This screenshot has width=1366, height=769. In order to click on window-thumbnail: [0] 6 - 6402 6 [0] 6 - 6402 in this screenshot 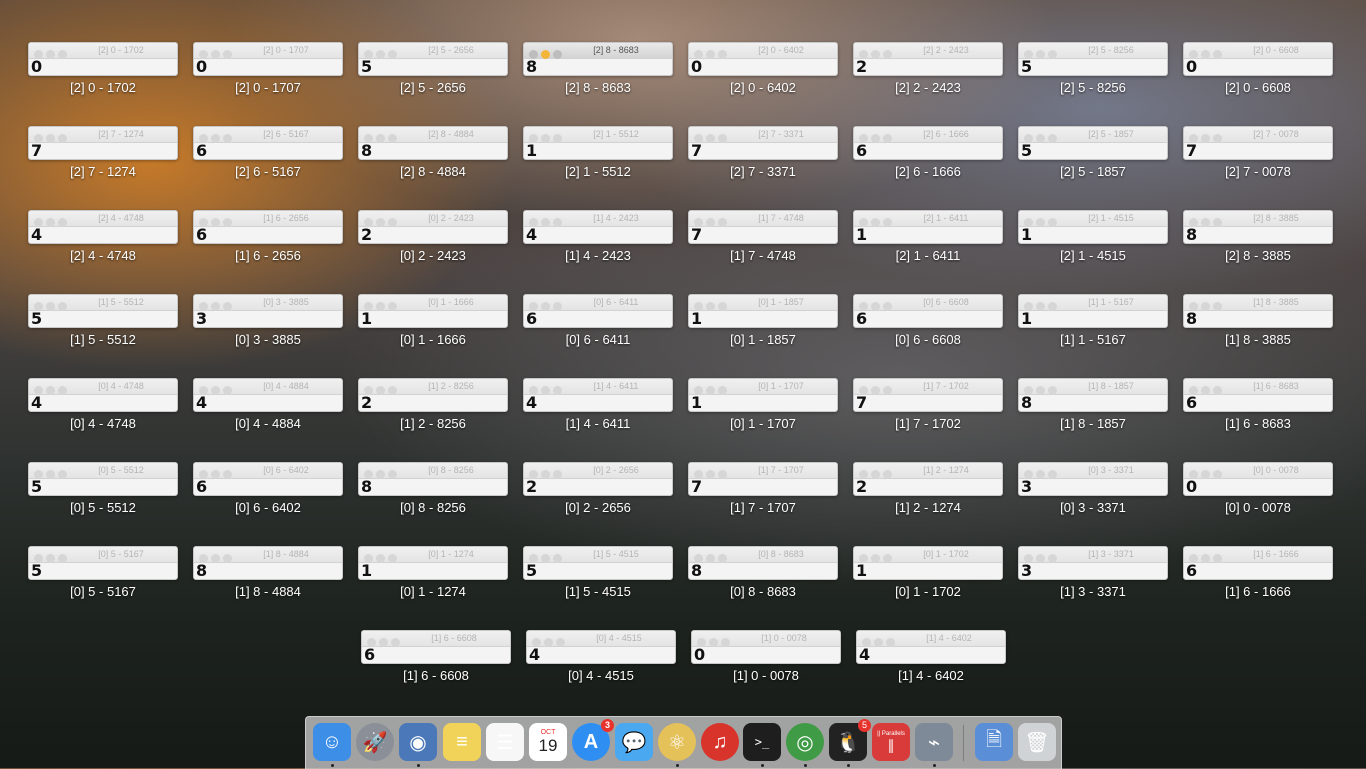, I will do `click(268, 497)`.